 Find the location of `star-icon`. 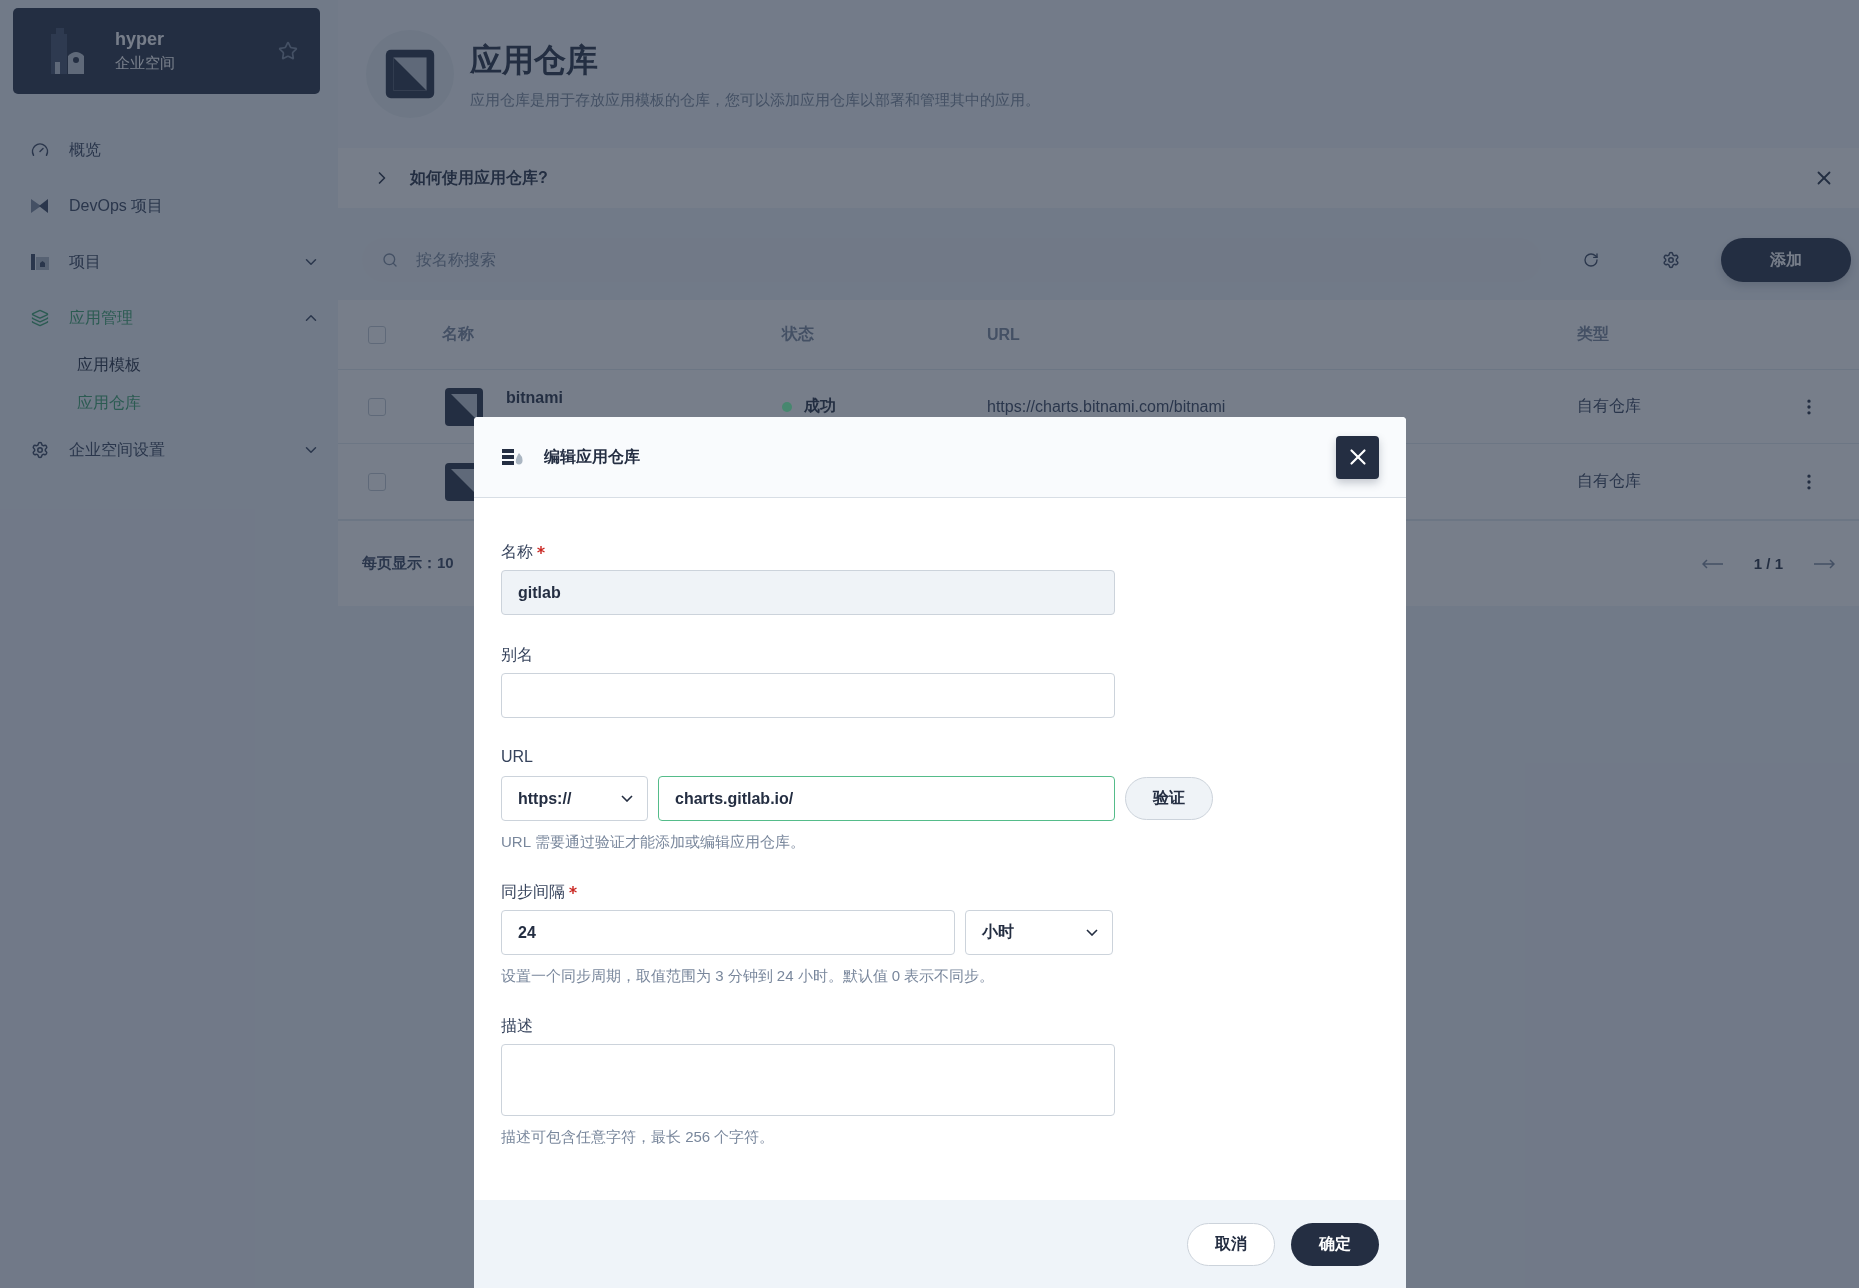

star-icon is located at coordinates (288, 51).